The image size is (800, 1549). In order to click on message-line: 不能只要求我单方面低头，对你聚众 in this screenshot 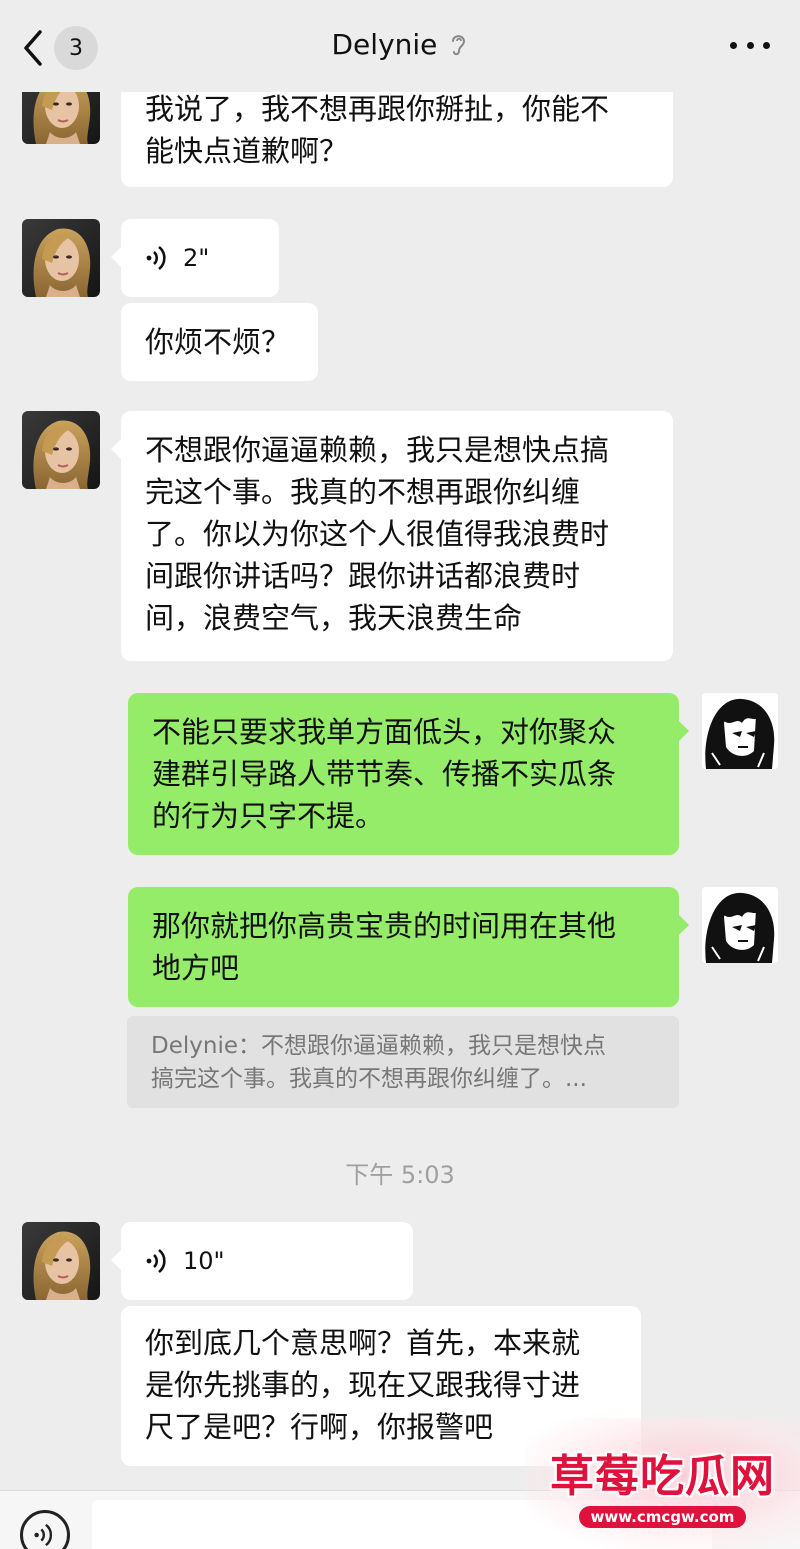, I will do `click(384, 732)`.